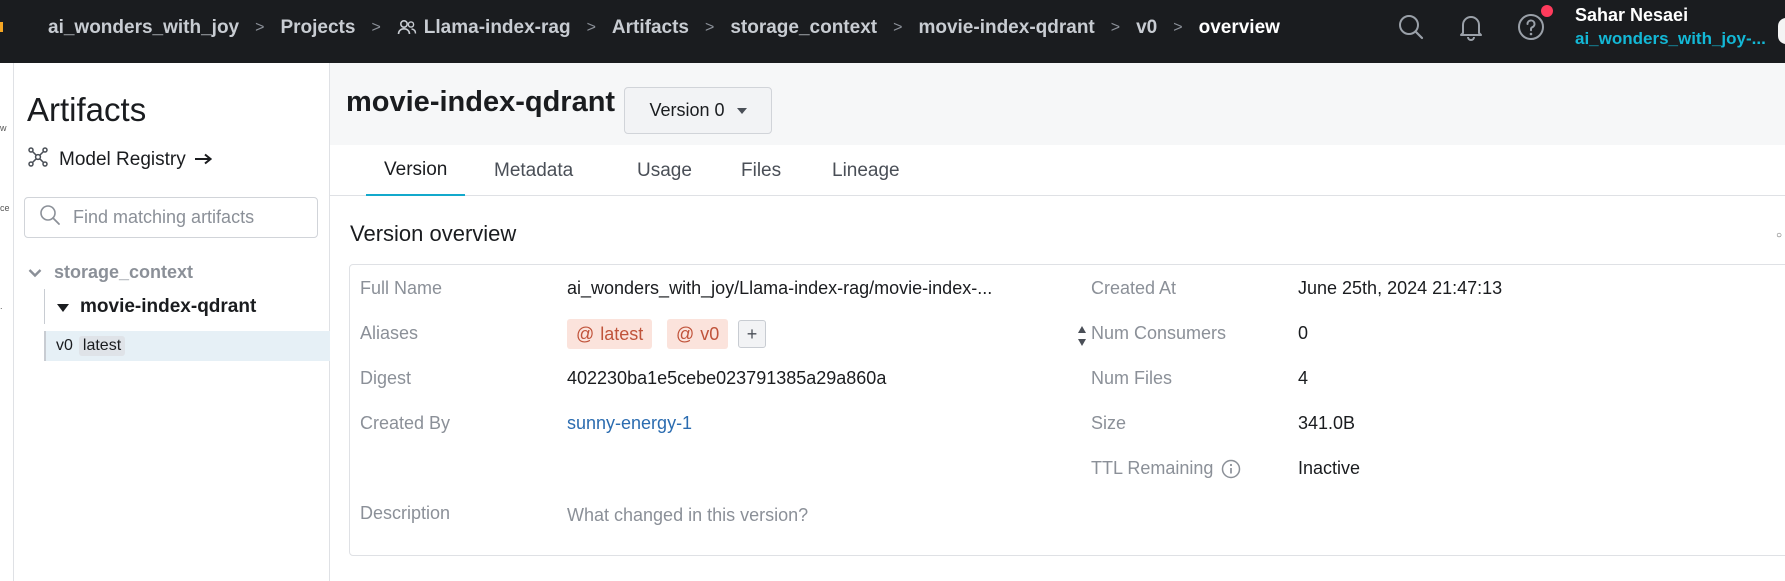 Image resolution: width=1785 pixels, height=581 pixels. What do you see at coordinates (1159, 333) in the screenshot?
I see `num-consumers-label: Num Consumers` at bounding box center [1159, 333].